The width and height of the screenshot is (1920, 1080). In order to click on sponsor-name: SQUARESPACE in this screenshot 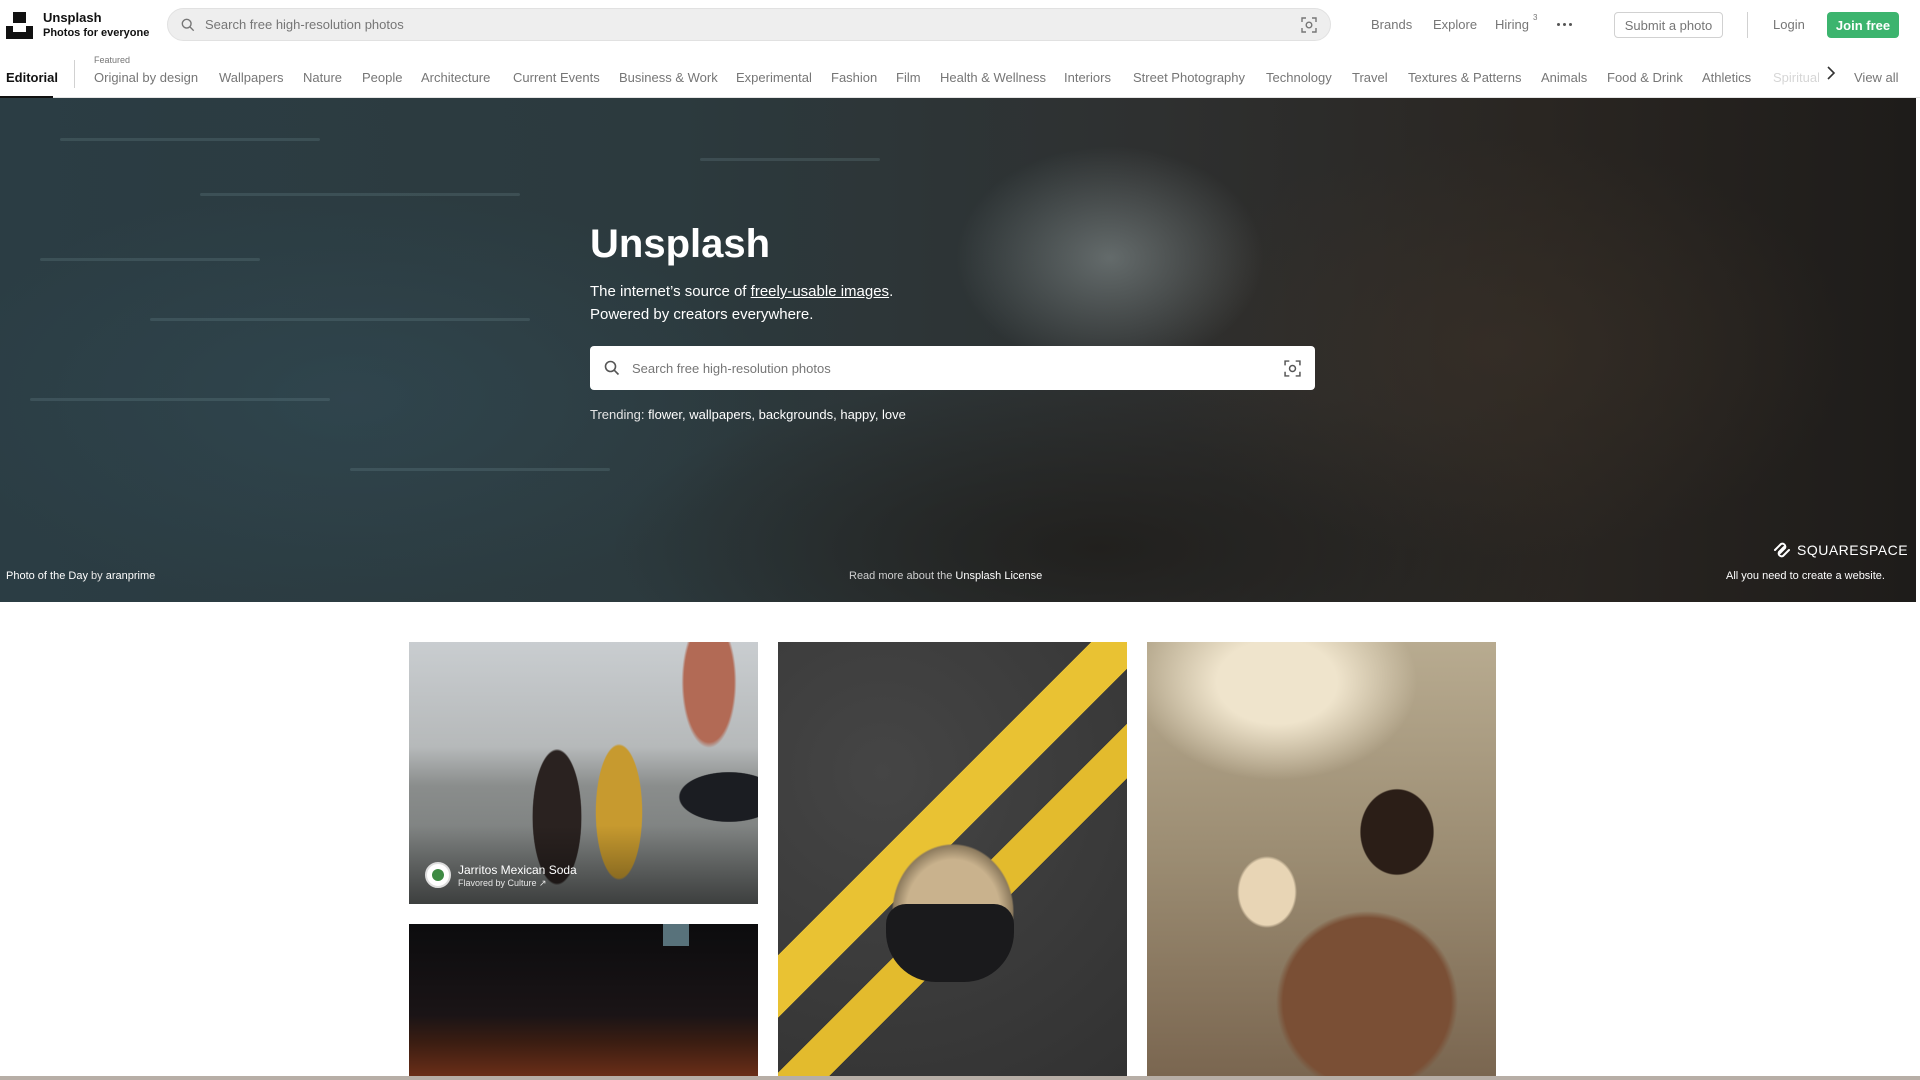, I will do `click(1853, 550)`.